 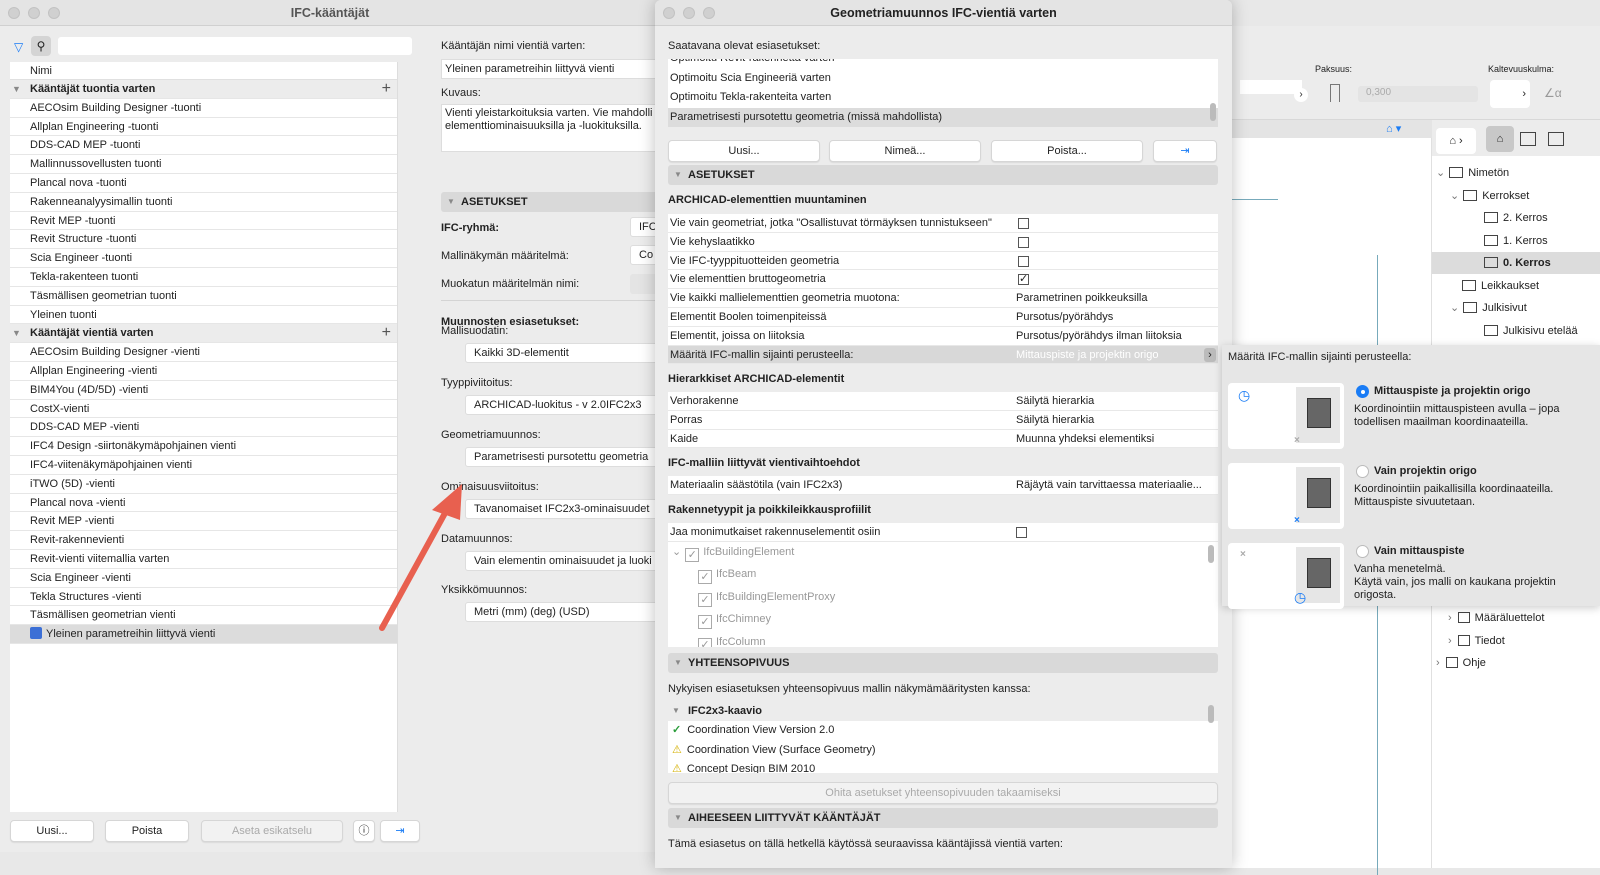 I want to click on ifc-tree-root: ⌄ ✓ IfcBuildingElement, so click(x=733, y=553).